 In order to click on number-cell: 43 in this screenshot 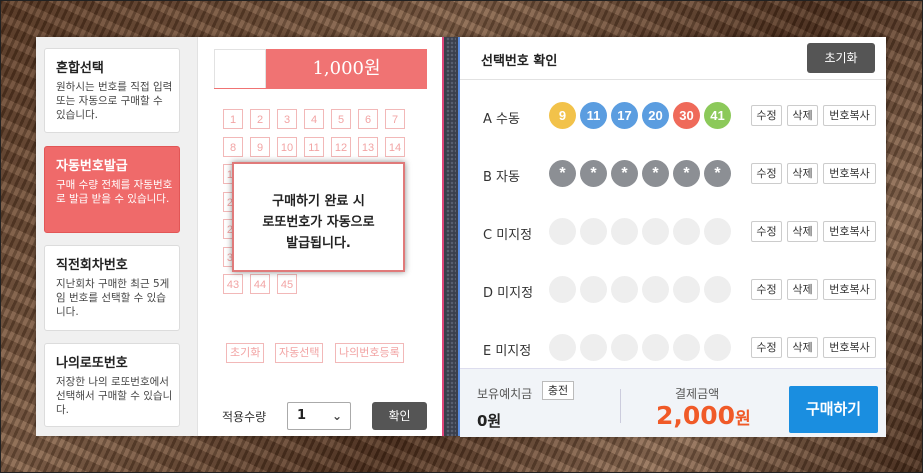, I will do `click(233, 284)`.